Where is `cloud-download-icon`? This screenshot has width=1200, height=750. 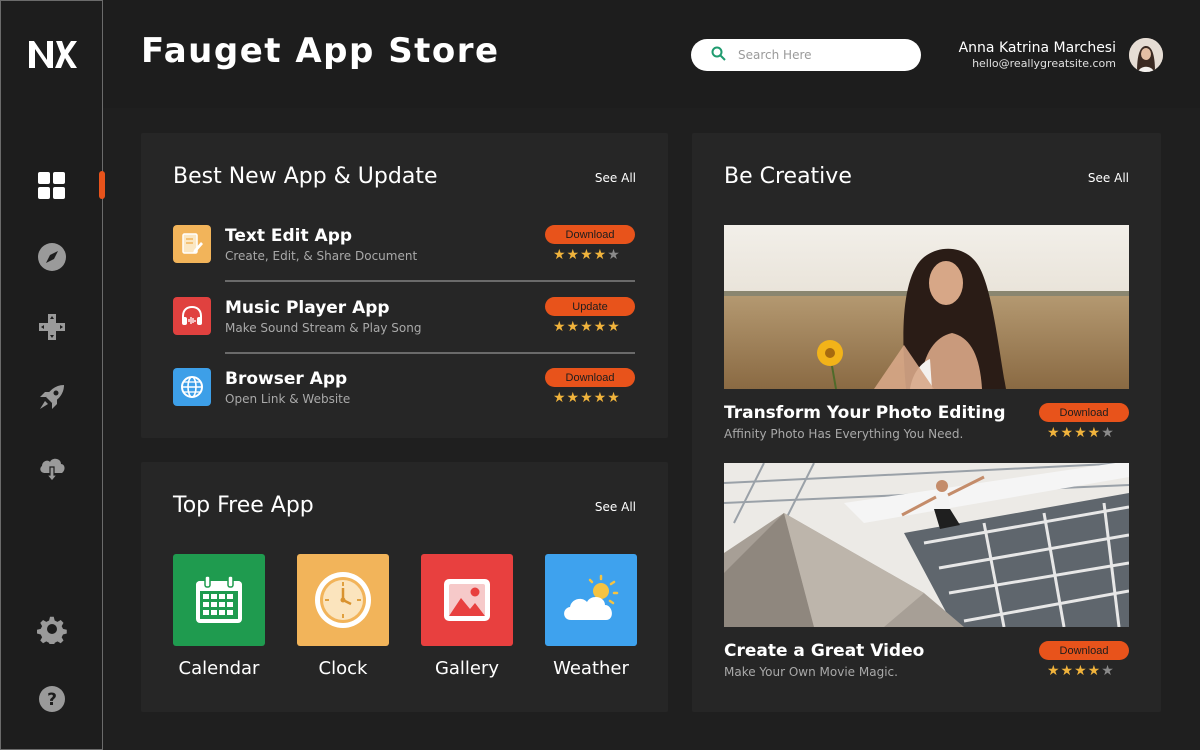 cloud-download-icon is located at coordinates (52, 468).